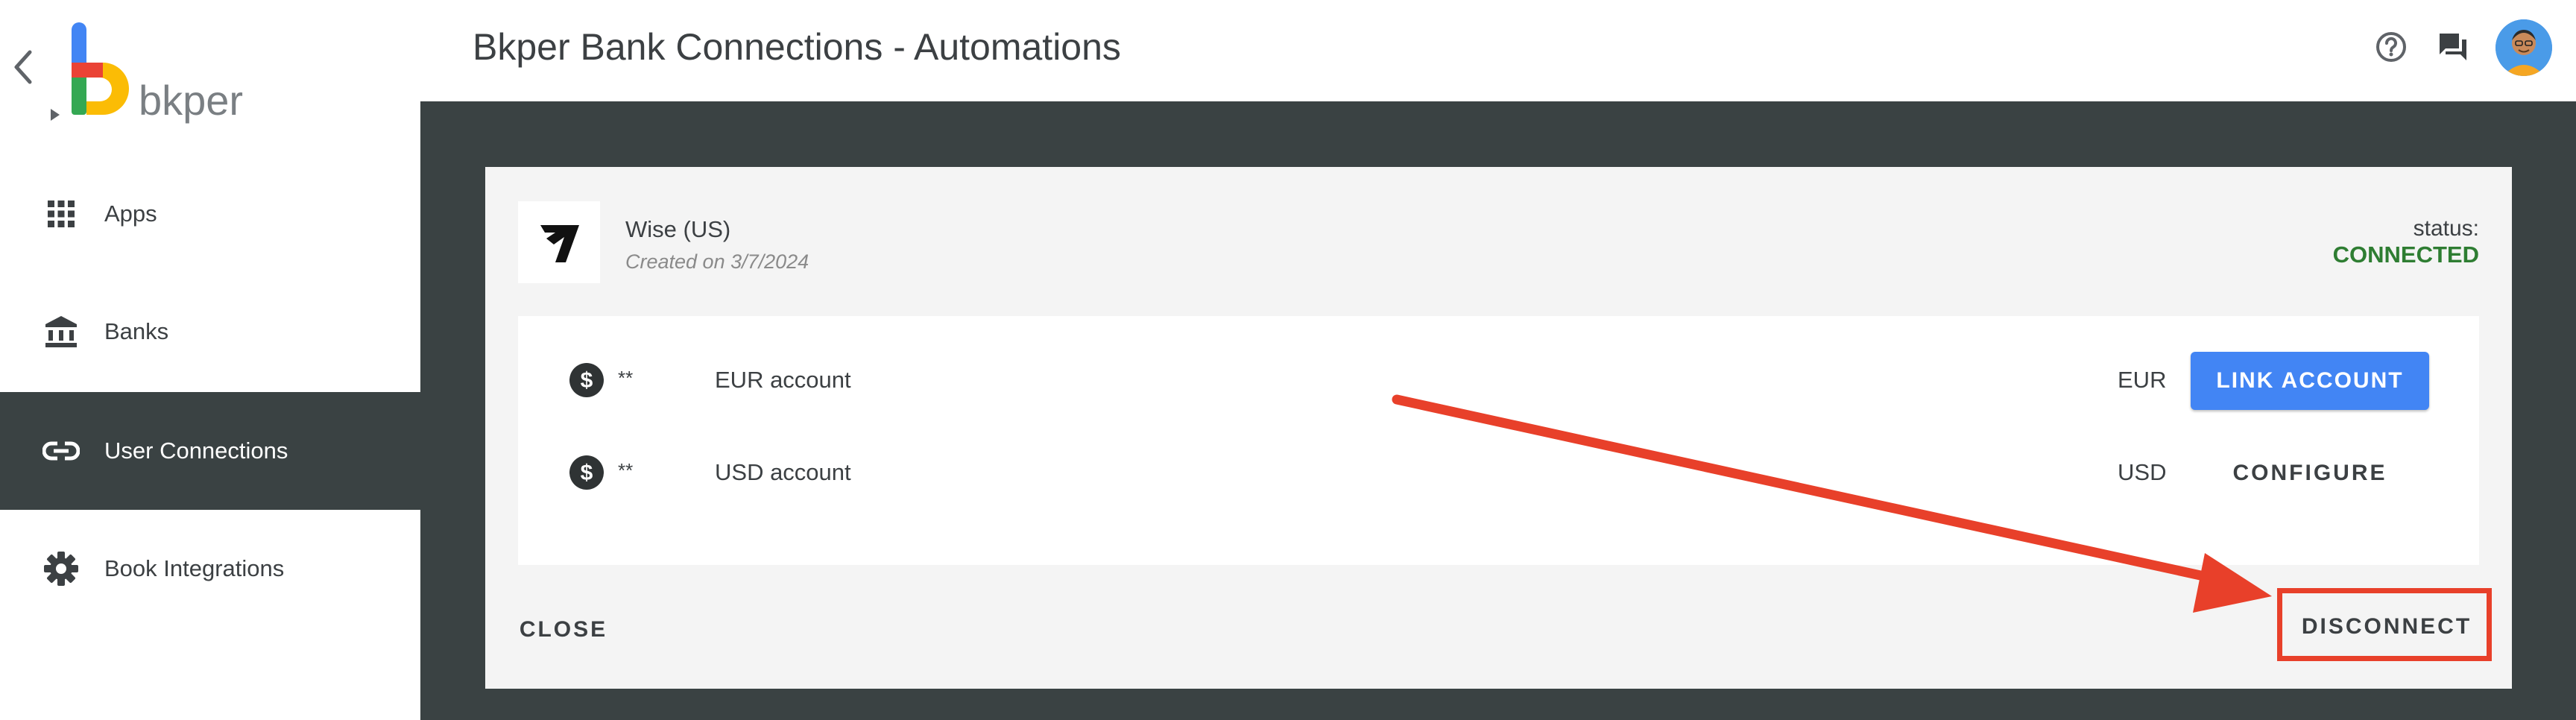 The width and height of the screenshot is (2576, 720). What do you see at coordinates (2386, 627) in the screenshot?
I see `disconnect-button: DISCONNECT` at bounding box center [2386, 627].